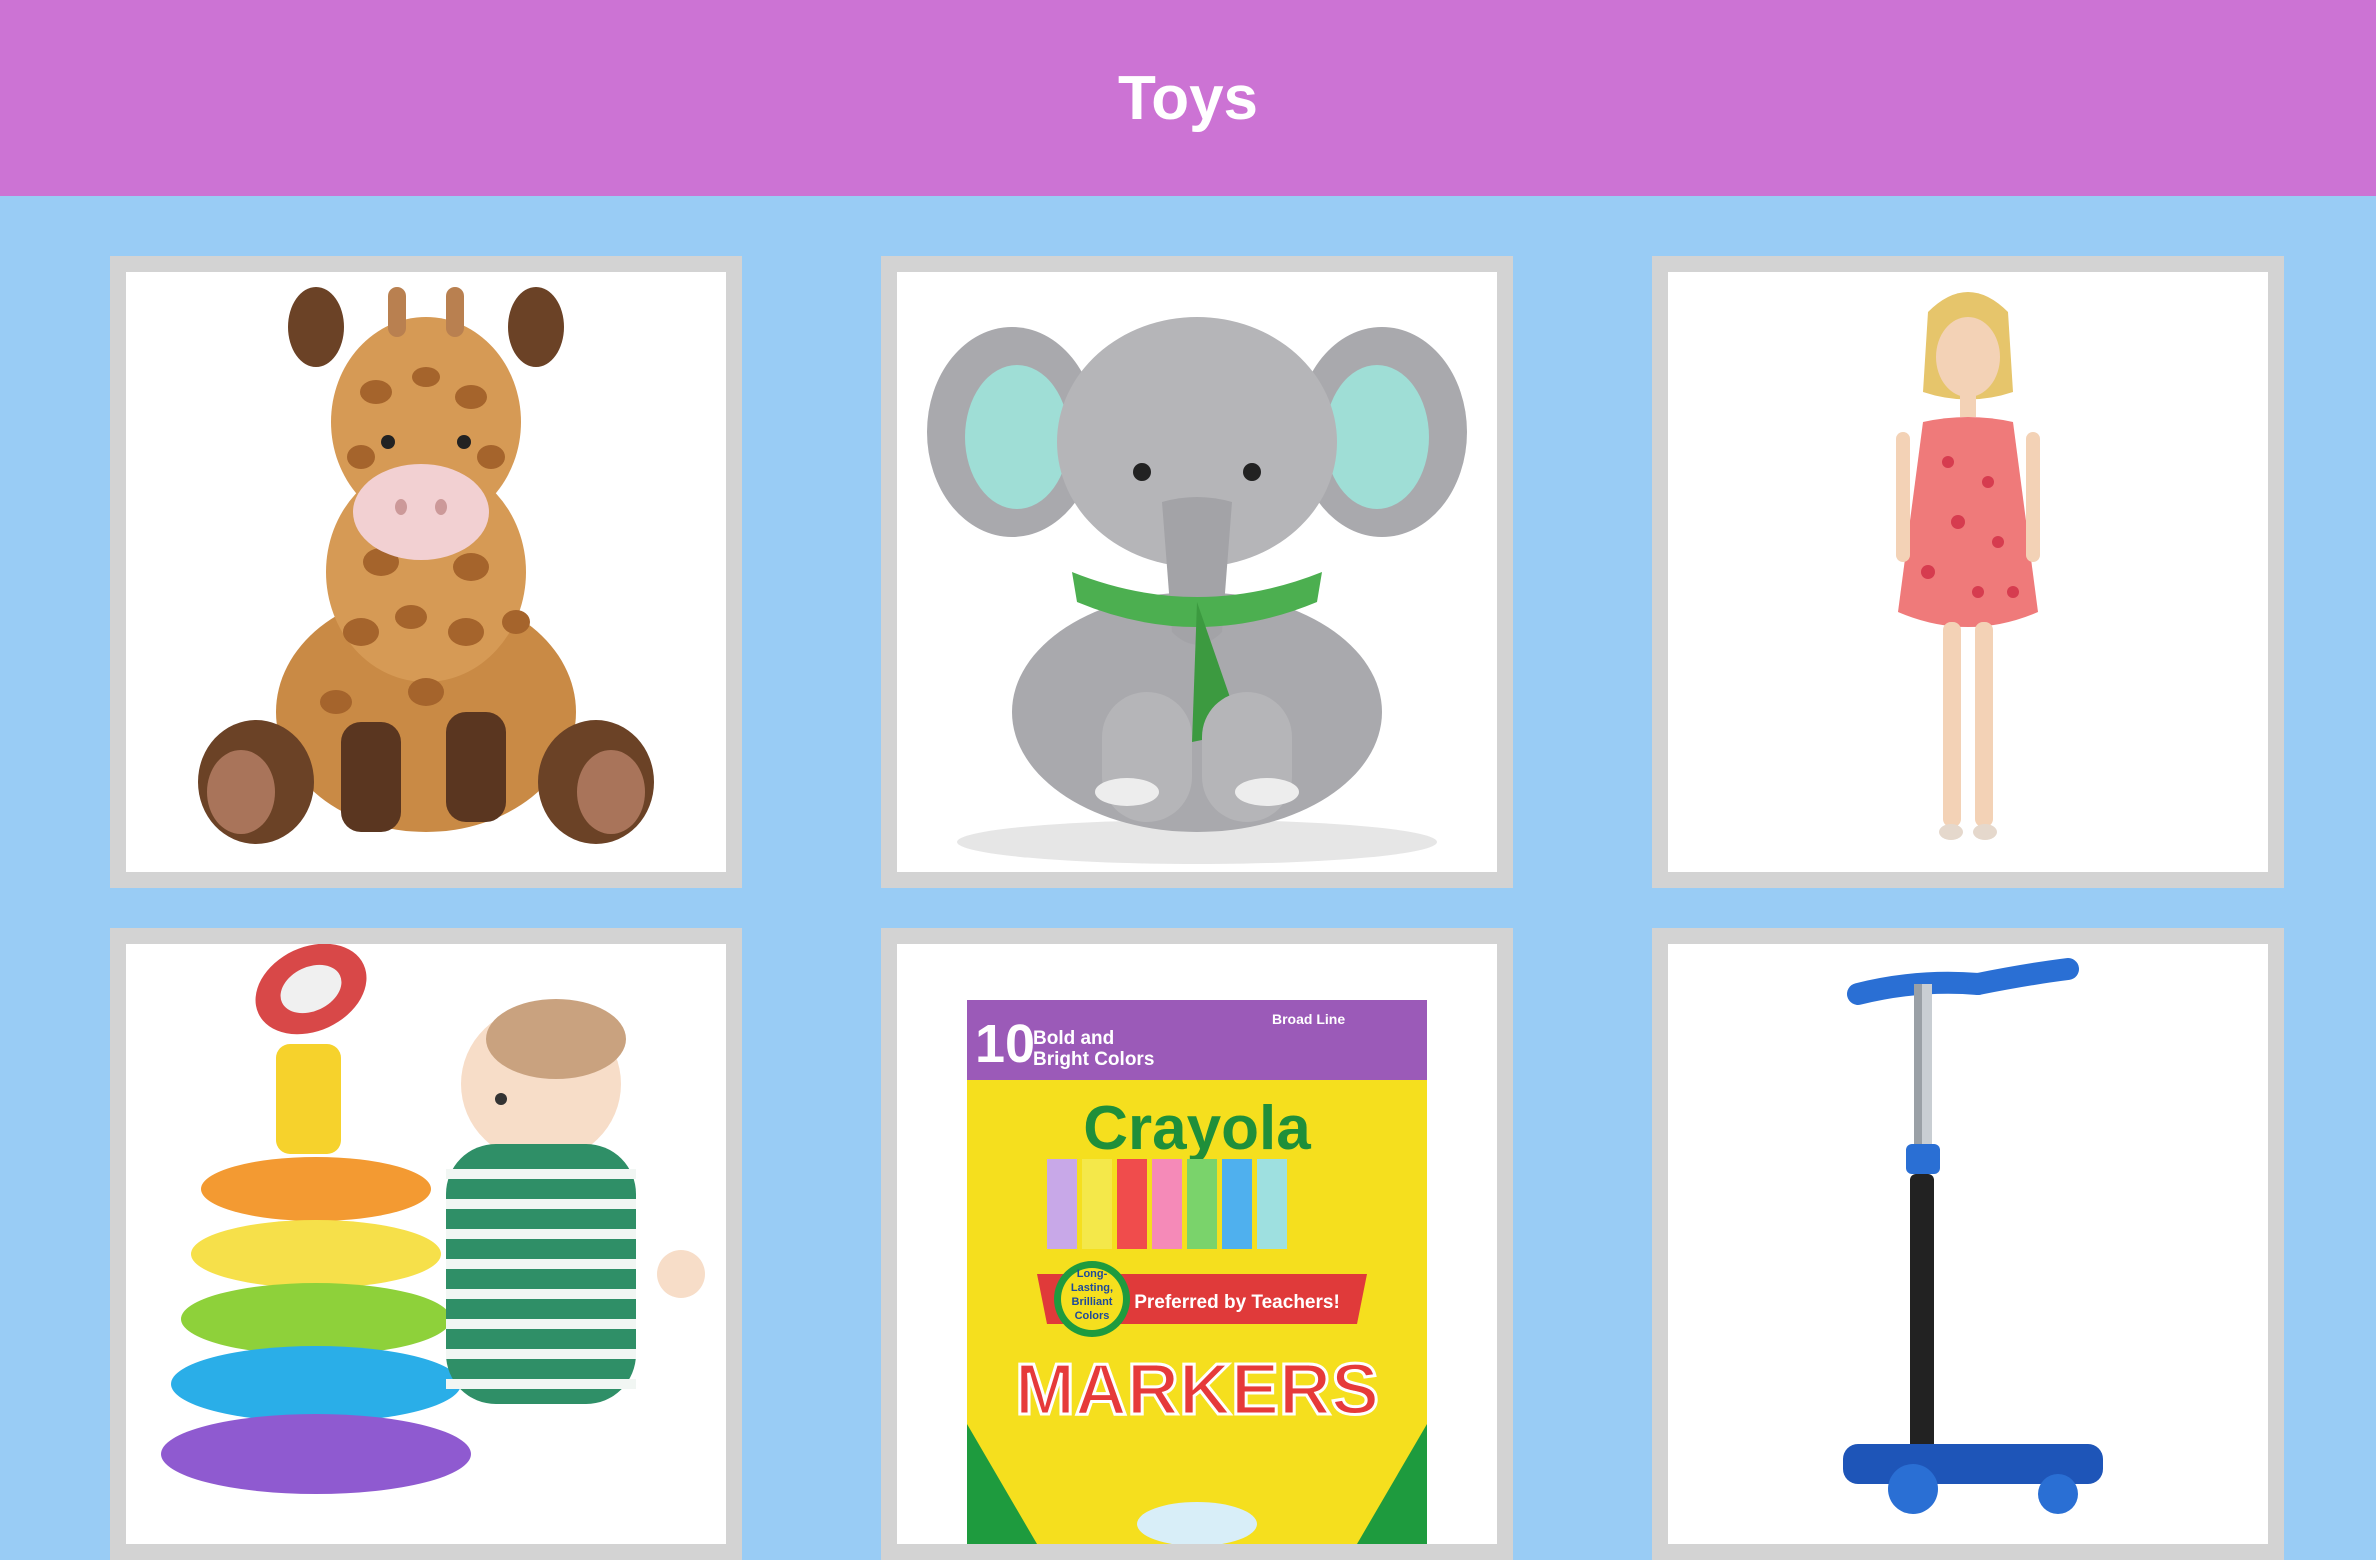  What do you see at coordinates (1092, 1316) in the screenshot?
I see `markers-seal-4: Colors` at bounding box center [1092, 1316].